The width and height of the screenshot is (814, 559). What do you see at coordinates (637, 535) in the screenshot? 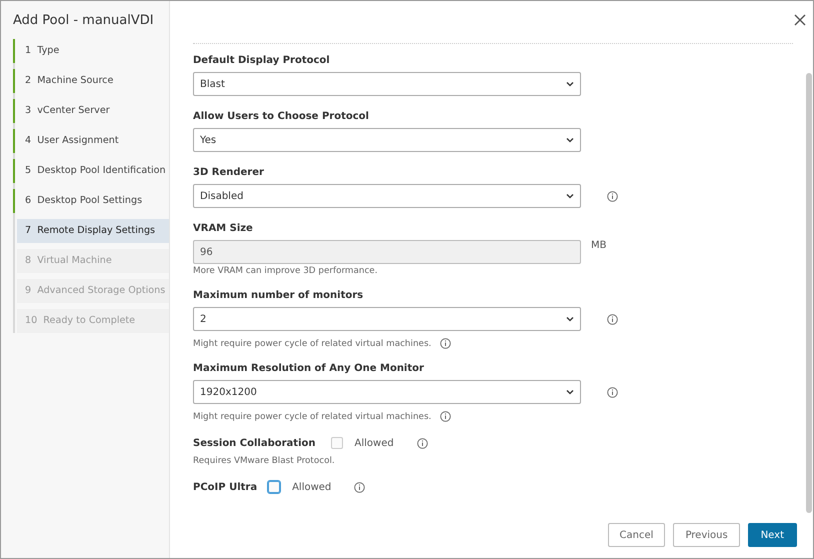
I see `secondary-button: Cancel` at bounding box center [637, 535].